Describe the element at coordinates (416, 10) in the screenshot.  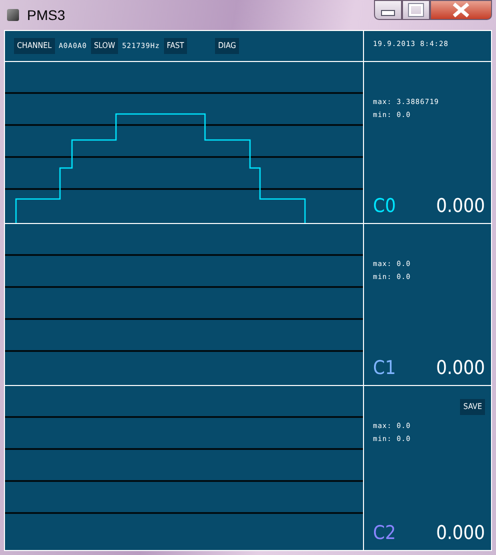
I see `maximize-button` at that location.